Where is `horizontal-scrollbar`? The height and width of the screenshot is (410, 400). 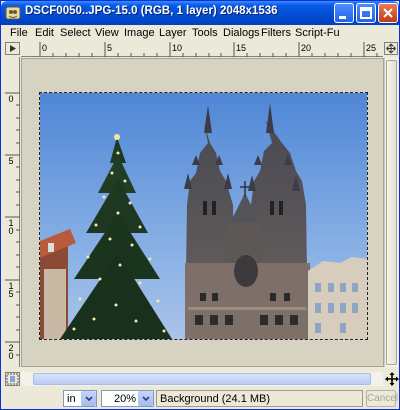
horizontal-scrollbar is located at coordinates (202, 379).